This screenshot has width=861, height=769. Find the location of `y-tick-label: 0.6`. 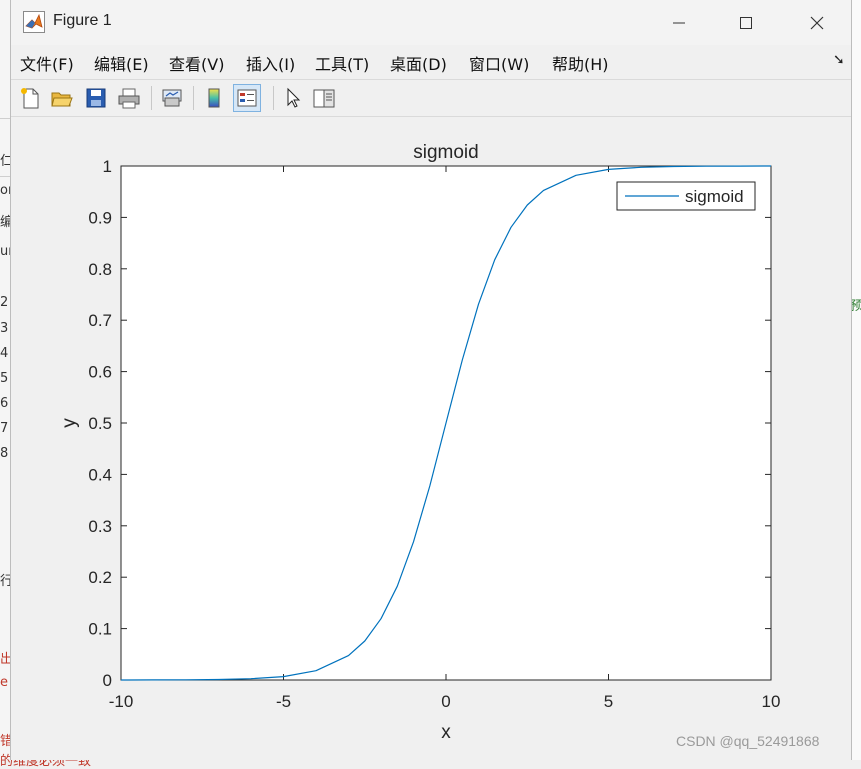

y-tick-label: 0.6 is located at coordinates (100, 372).